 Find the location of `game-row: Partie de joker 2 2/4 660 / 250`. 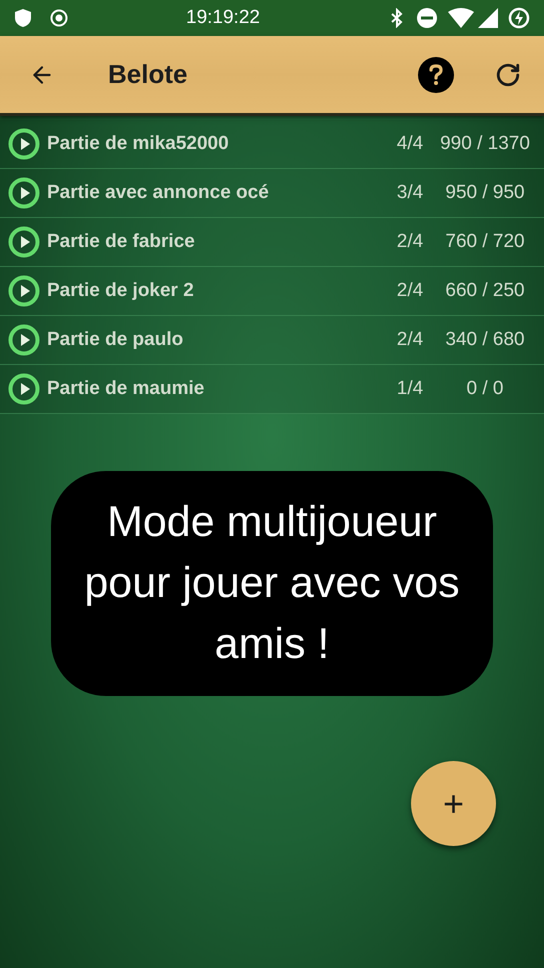

game-row: Partie de joker 2 2/4 660 / 250 is located at coordinates (272, 291).